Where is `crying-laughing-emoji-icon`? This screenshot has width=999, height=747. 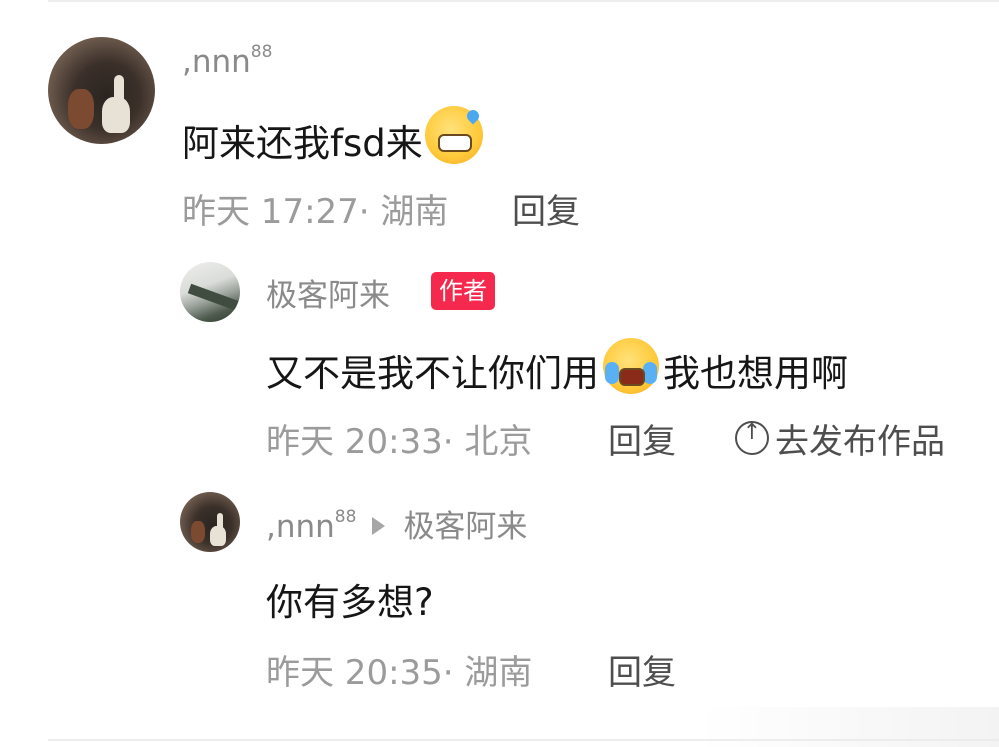
crying-laughing-emoji-icon is located at coordinates (631, 366).